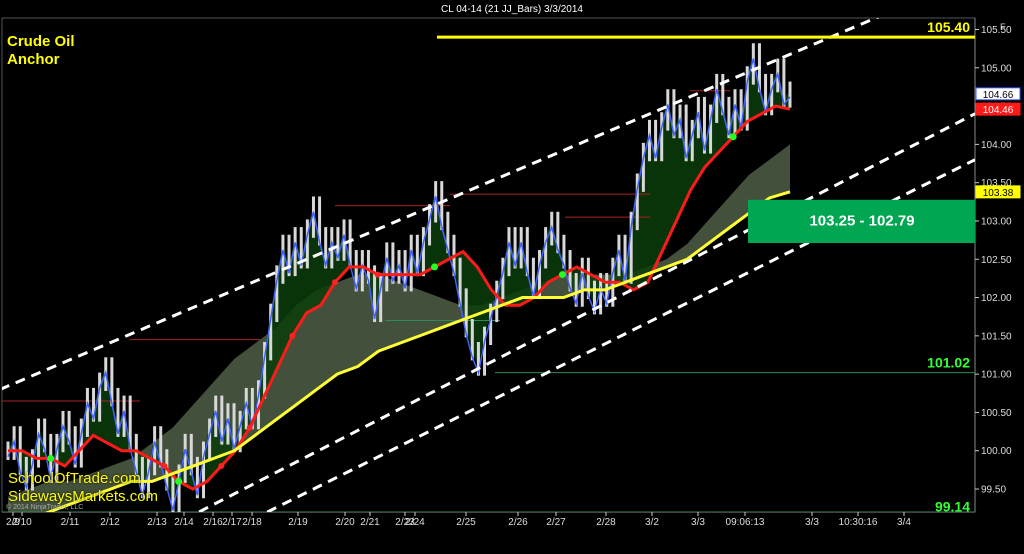  What do you see at coordinates (996, 336) in the screenshot?
I see `y-tick-label: 101.50` at bounding box center [996, 336].